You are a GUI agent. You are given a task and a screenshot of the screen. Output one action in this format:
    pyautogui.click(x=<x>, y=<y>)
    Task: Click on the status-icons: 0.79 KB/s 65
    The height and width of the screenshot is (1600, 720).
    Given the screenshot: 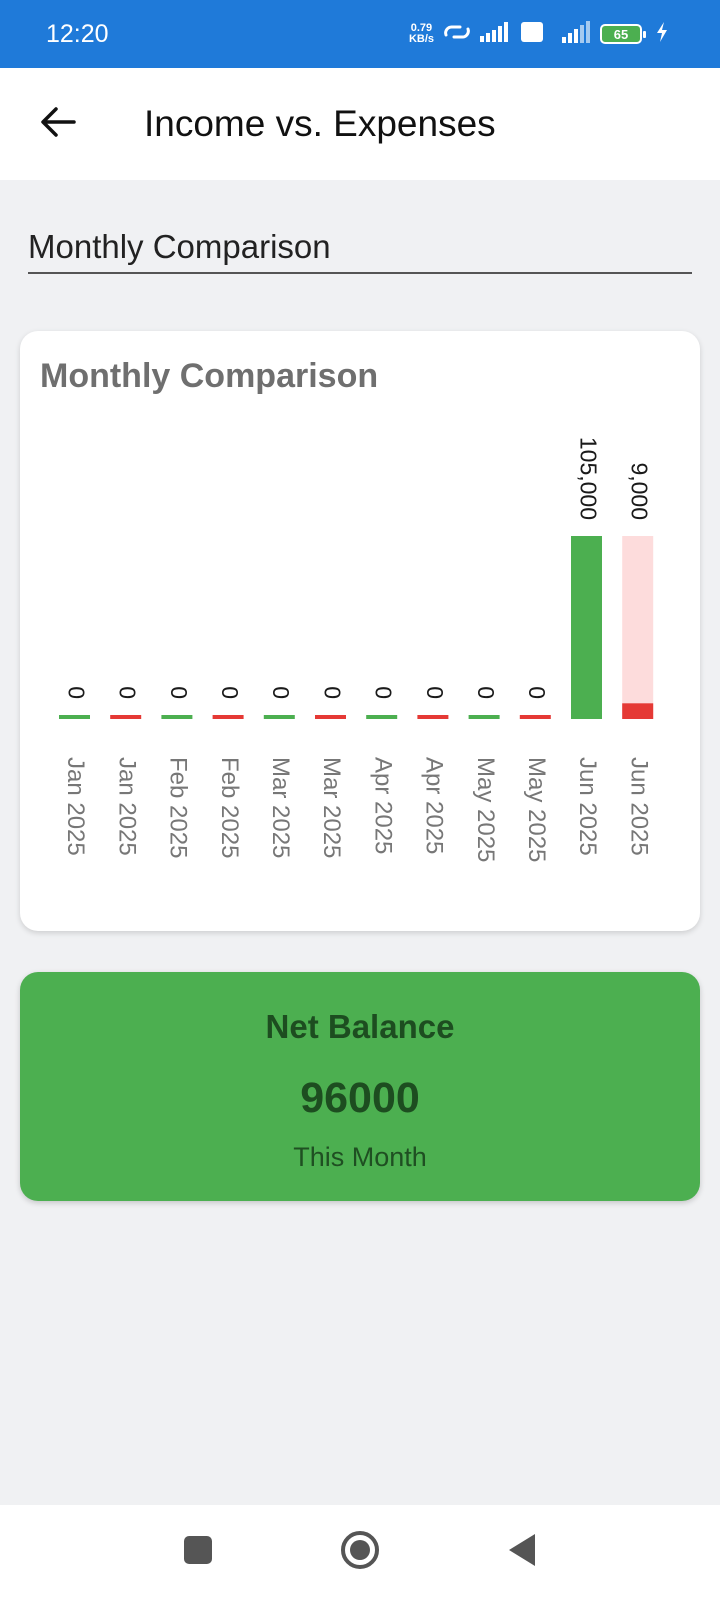 What is the action you would take?
    pyautogui.click(x=538, y=34)
    